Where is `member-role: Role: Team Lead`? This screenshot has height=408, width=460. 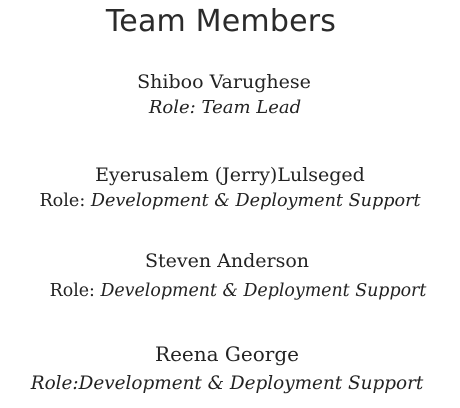
member-role: Role: Team Lead is located at coordinates (227, 108).